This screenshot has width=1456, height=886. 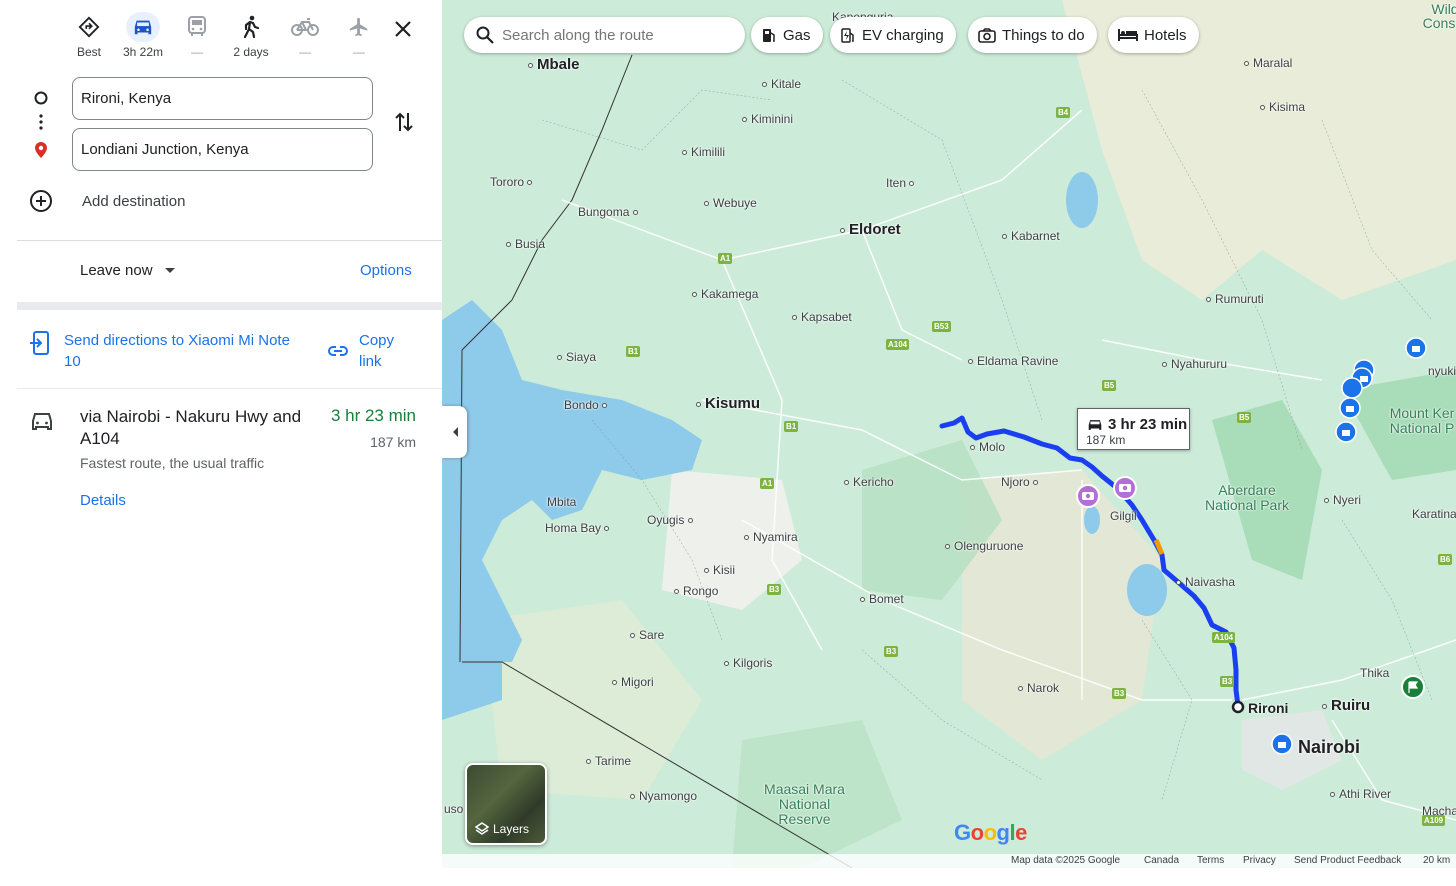 I want to click on map-place-label: Nyahururu, so click(x=1194, y=364).